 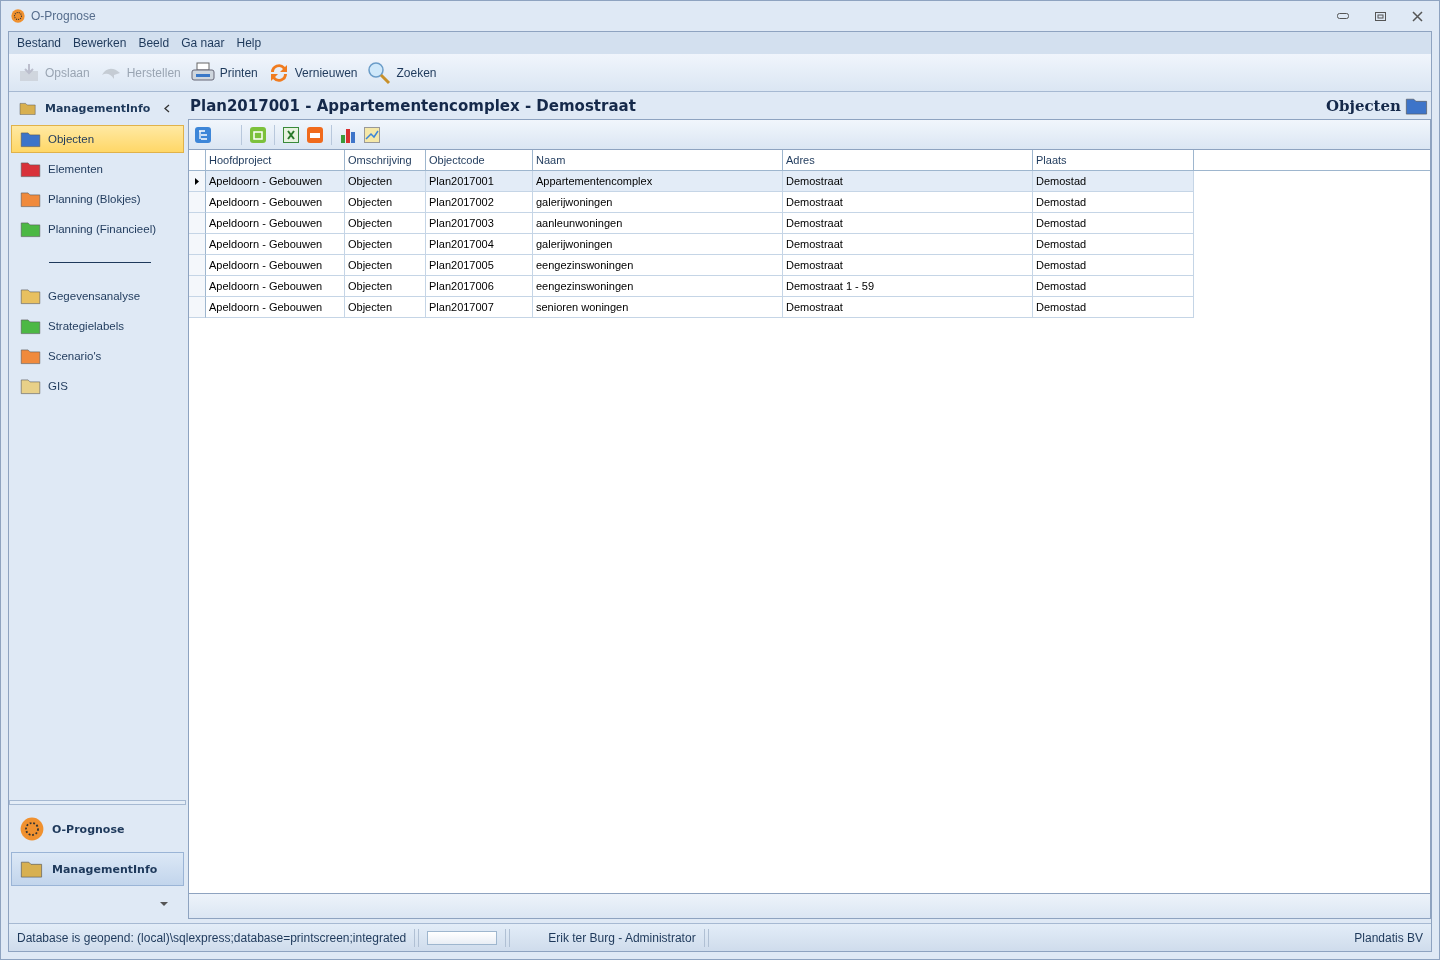 What do you see at coordinates (97, 386) in the screenshot?
I see `nav-item: GIS` at bounding box center [97, 386].